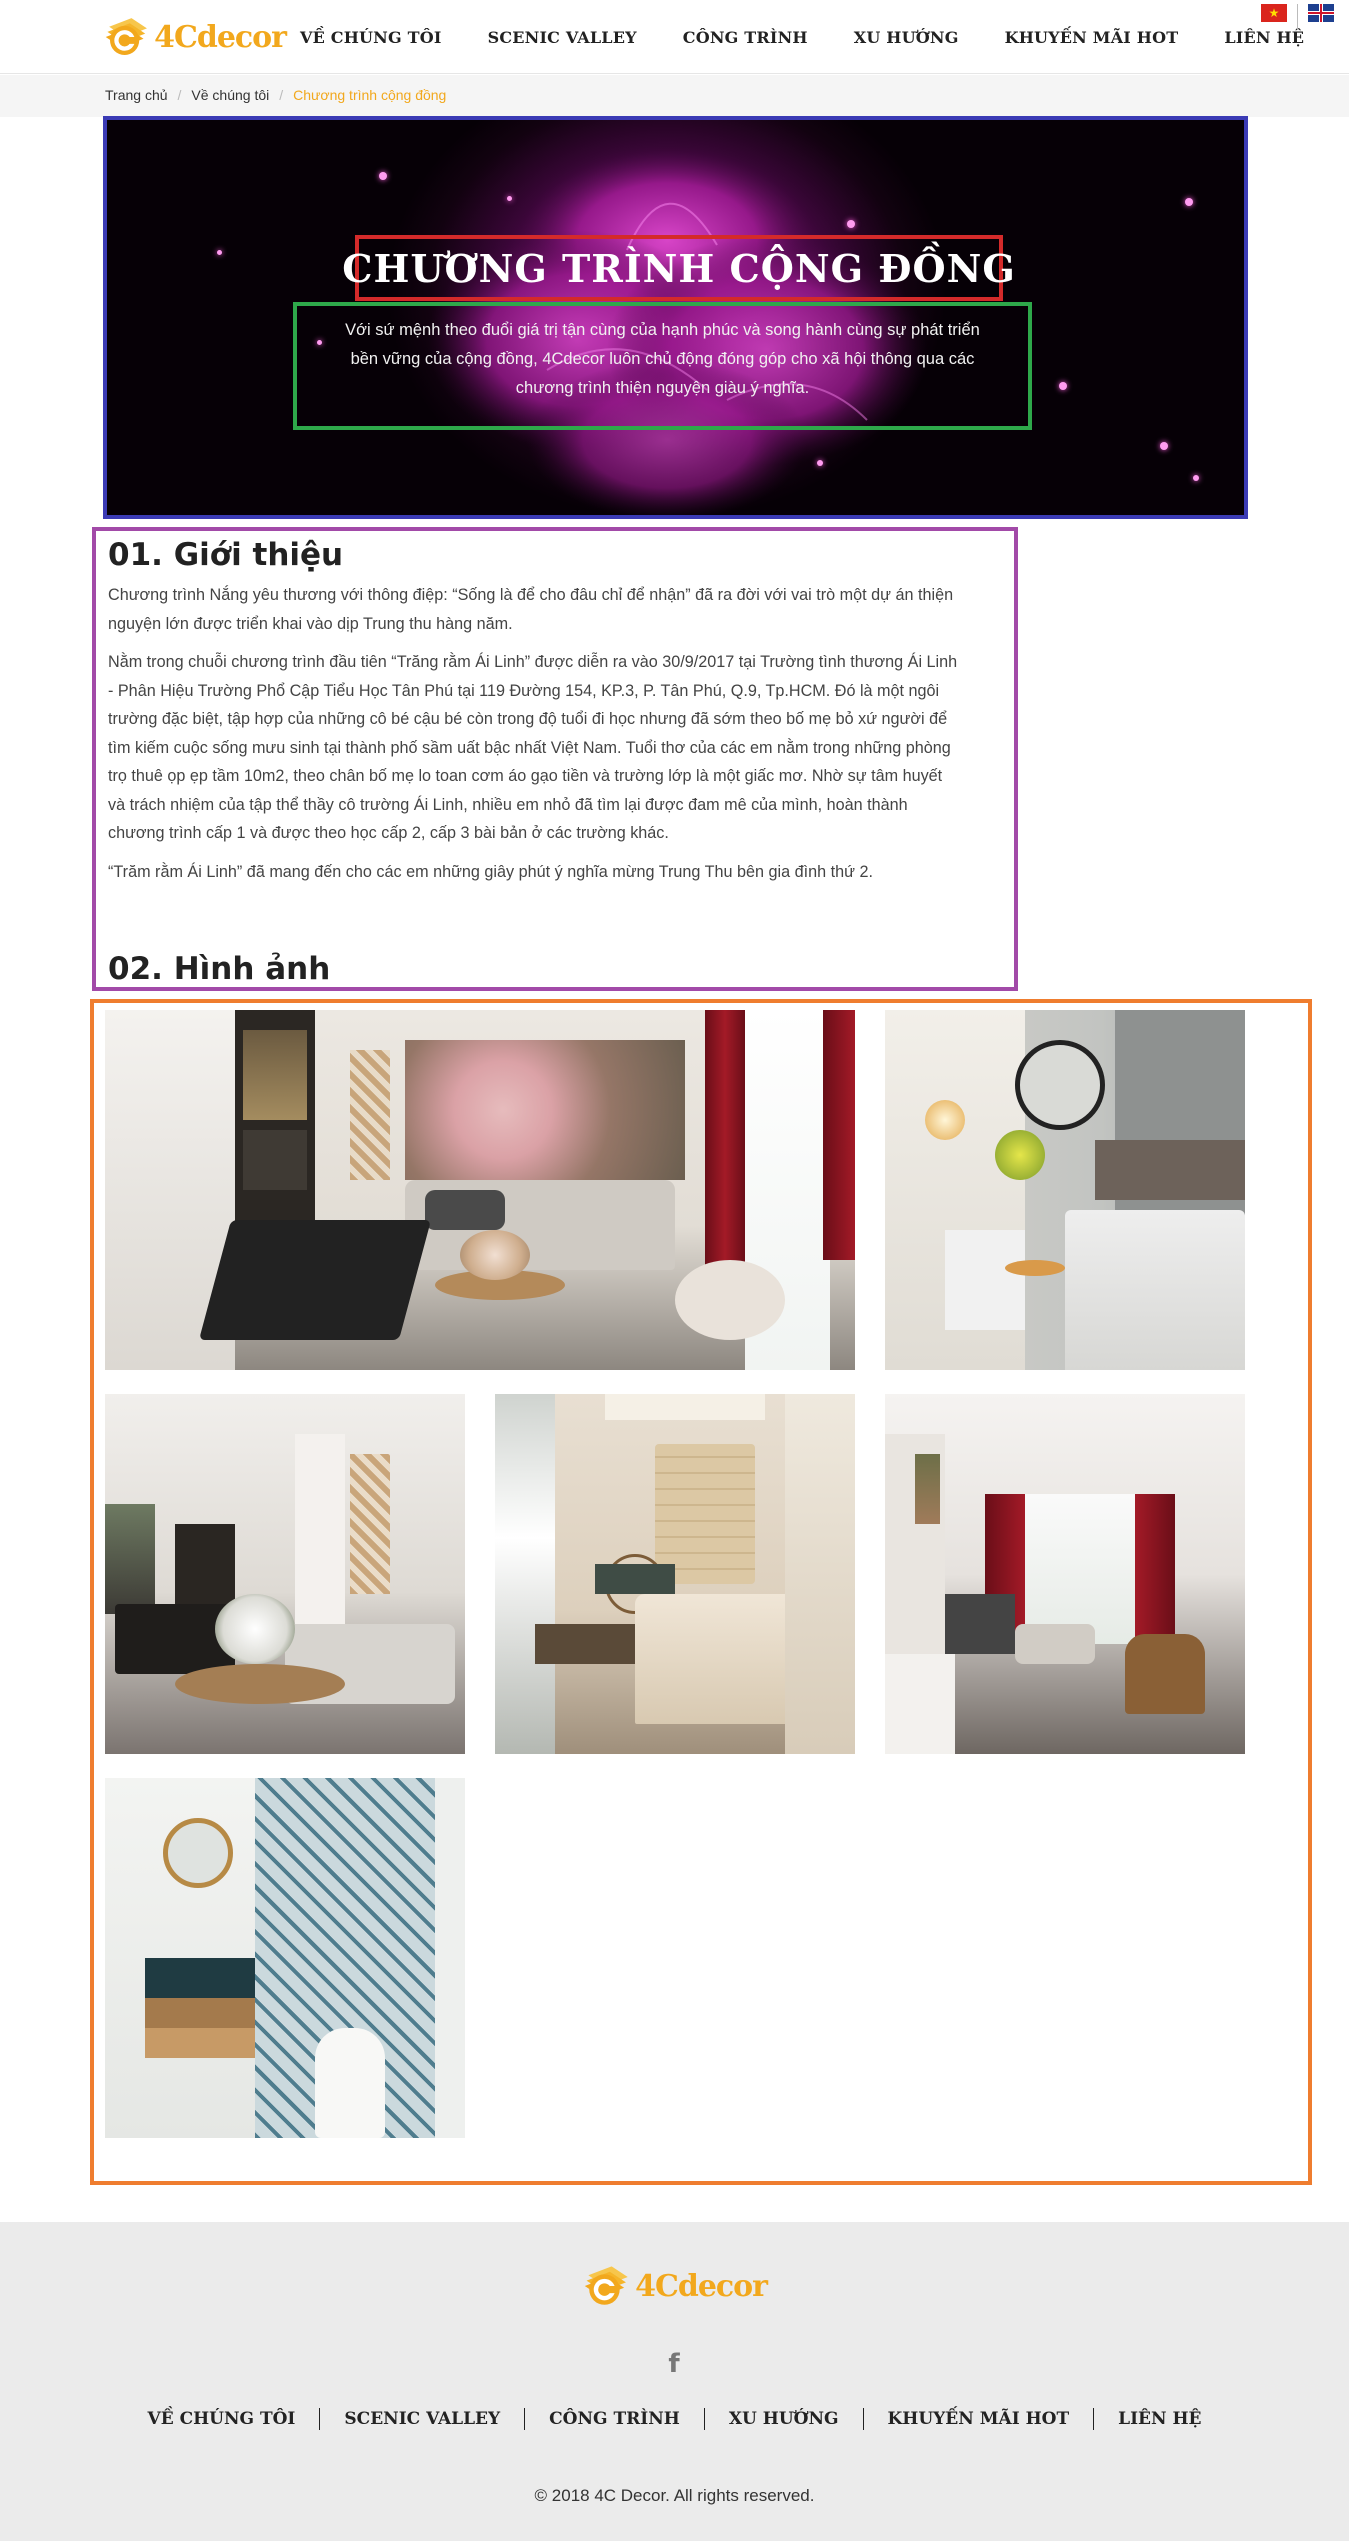  I want to click on footer-nav-projects: CÔNG TRÌNH, so click(615, 2419).